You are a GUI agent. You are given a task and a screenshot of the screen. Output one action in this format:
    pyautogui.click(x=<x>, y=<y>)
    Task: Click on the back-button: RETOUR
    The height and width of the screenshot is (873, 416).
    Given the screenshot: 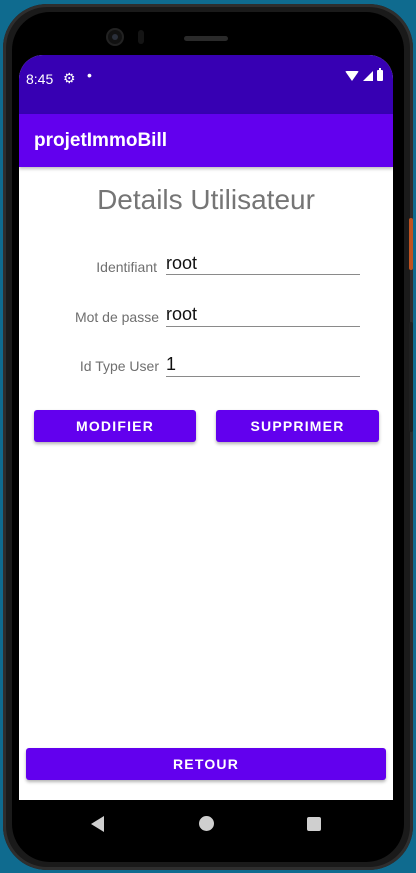 What is the action you would take?
    pyautogui.click(x=206, y=764)
    